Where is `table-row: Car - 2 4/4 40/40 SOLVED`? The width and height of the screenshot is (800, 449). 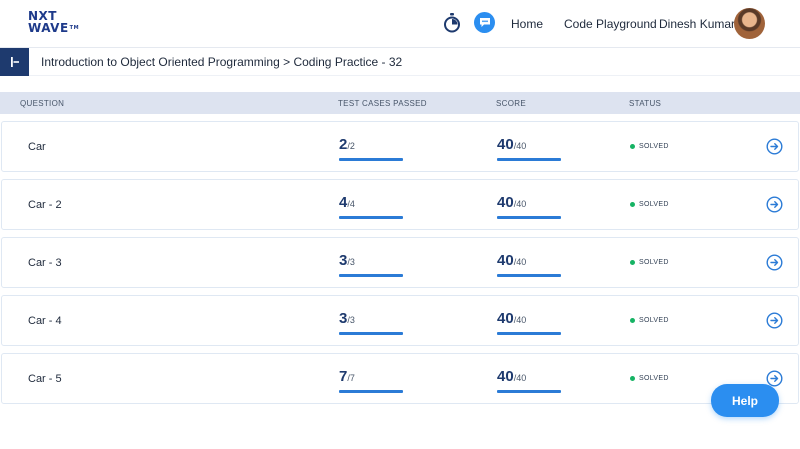
table-row: Car - 2 4/4 40/40 SOLVED is located at coordinates (400, 204).